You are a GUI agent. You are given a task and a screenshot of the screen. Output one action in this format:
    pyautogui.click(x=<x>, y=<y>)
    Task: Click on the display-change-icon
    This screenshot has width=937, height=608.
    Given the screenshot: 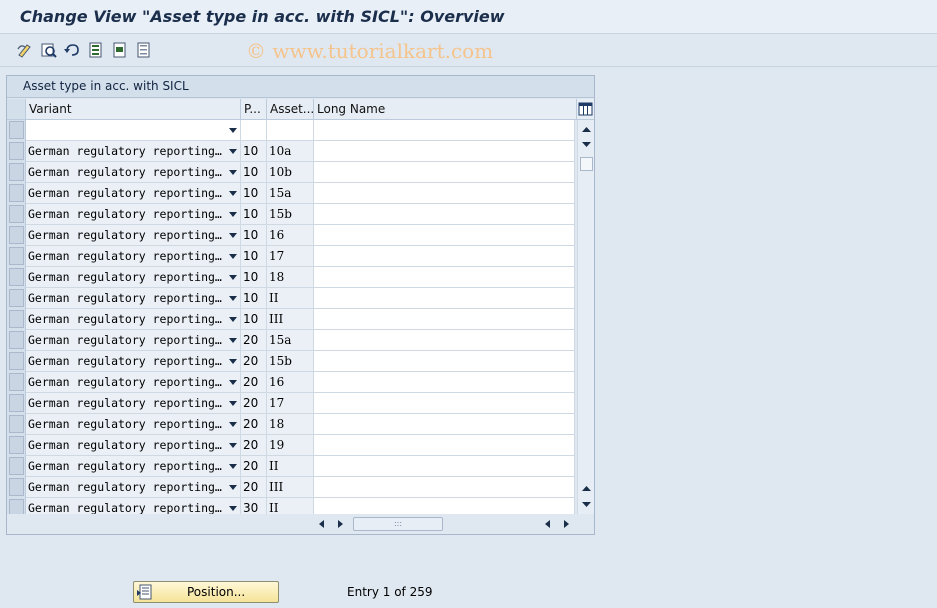 What is the action you would take?
    pyautogui.click(x=25, y=50)
    